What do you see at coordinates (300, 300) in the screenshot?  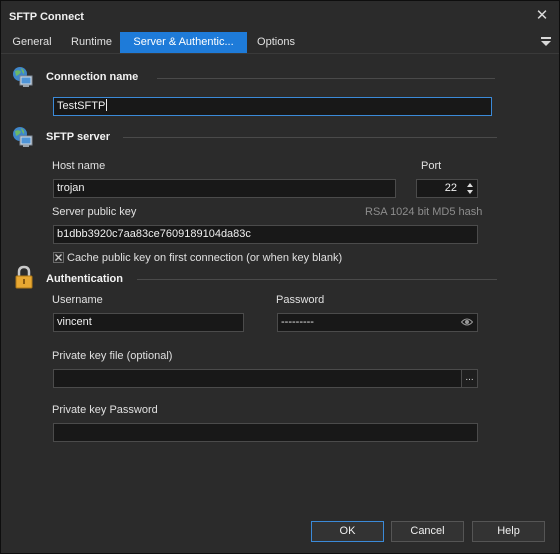 I see `password-label: Password` at bounding box center [300, 300].